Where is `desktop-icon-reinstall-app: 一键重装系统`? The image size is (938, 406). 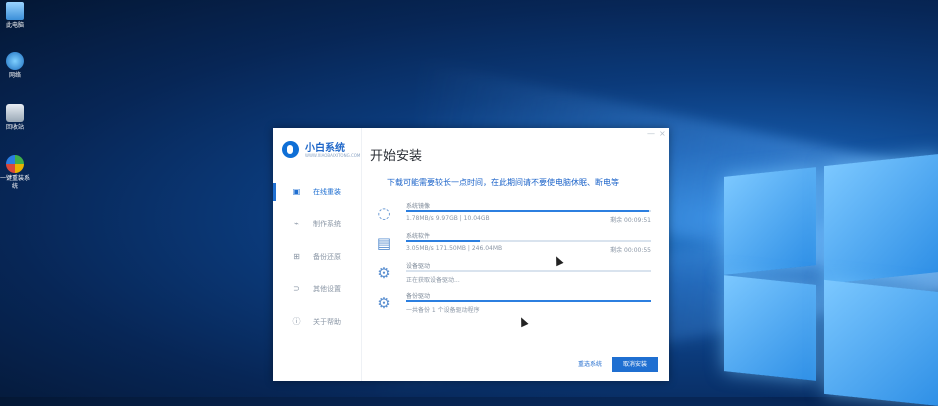 desktop-icon-reinstall-app: 一键重装系统 is located at coordinates (15, 173).